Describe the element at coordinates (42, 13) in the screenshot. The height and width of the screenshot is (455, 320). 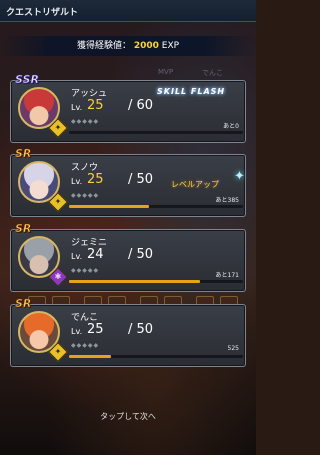
I see `page-title: クエストリザルト` at that location.